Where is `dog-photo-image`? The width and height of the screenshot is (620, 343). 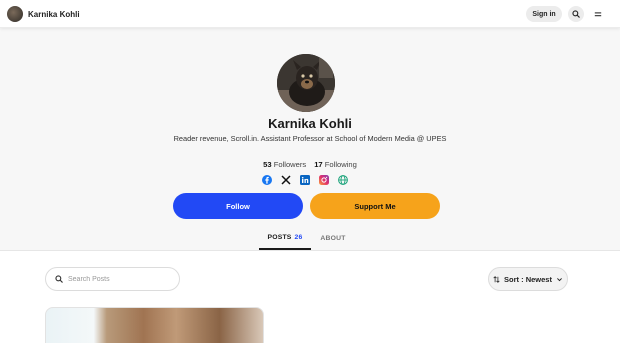 dog-photo-image is located at coordinates (306, 83).